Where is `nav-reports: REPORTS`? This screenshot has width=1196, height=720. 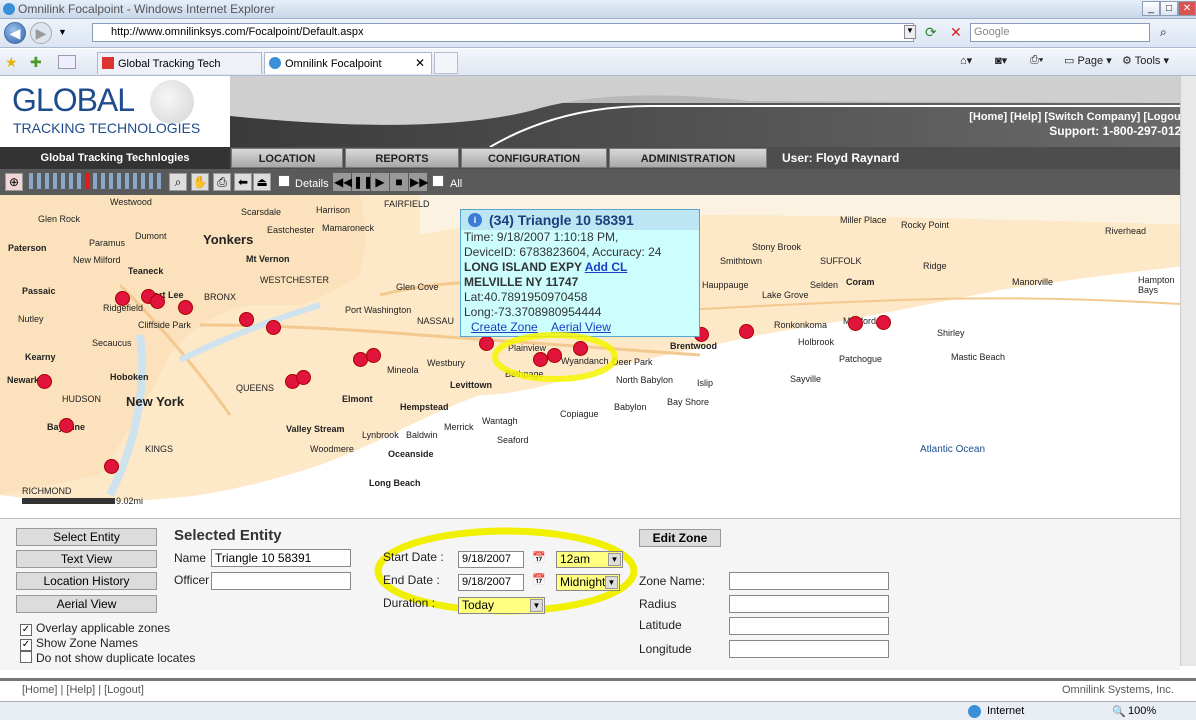
nav-reports: REPORTS is located at coordinates (402, 158).